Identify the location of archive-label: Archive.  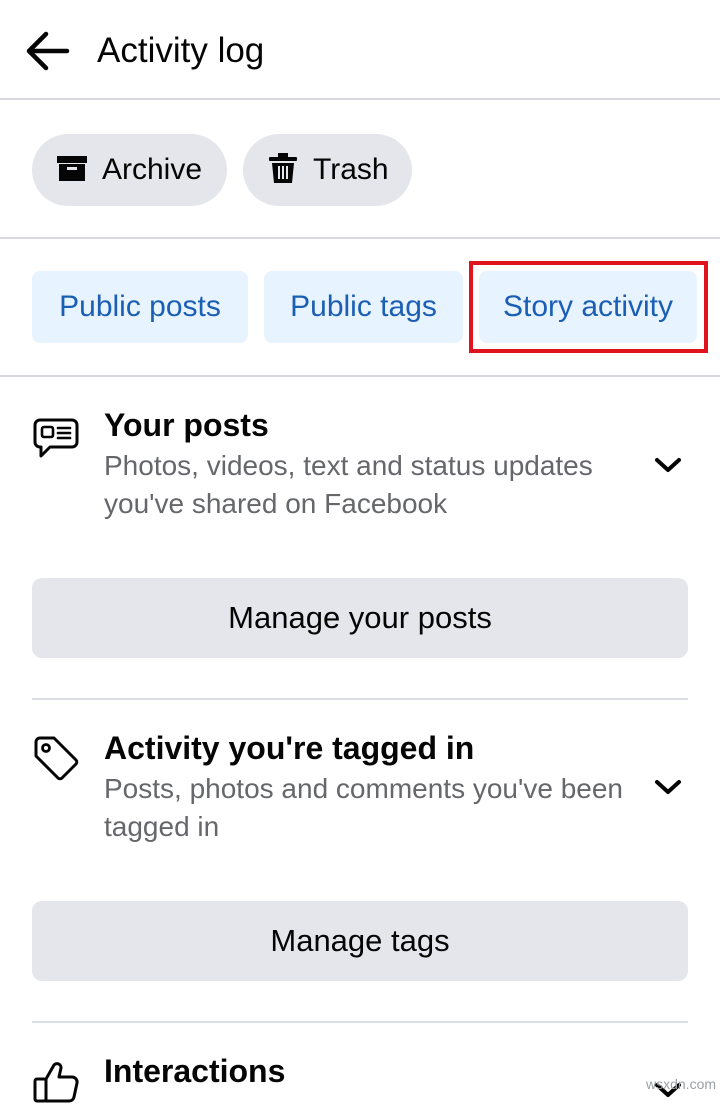
(152, 169).